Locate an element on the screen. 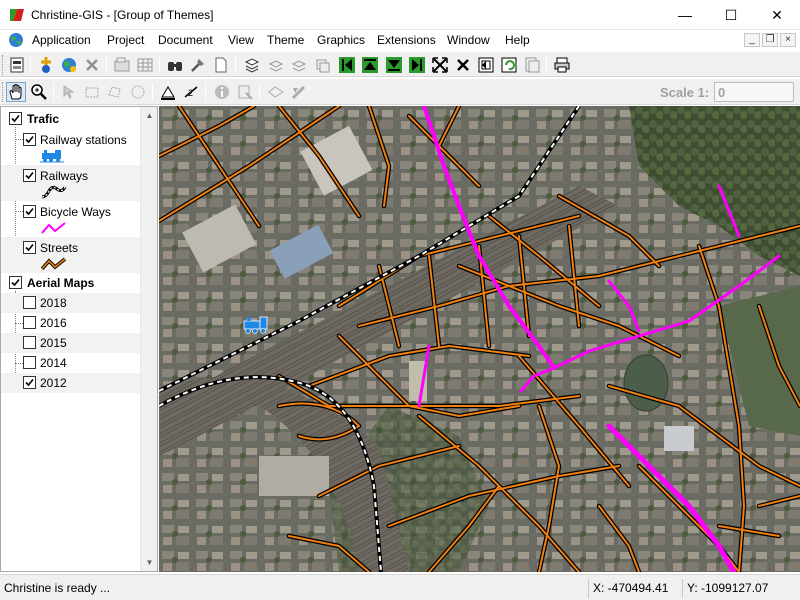 This screenshot has width=800, height=600. layer-up-icon is located at coordinates (276, 65).